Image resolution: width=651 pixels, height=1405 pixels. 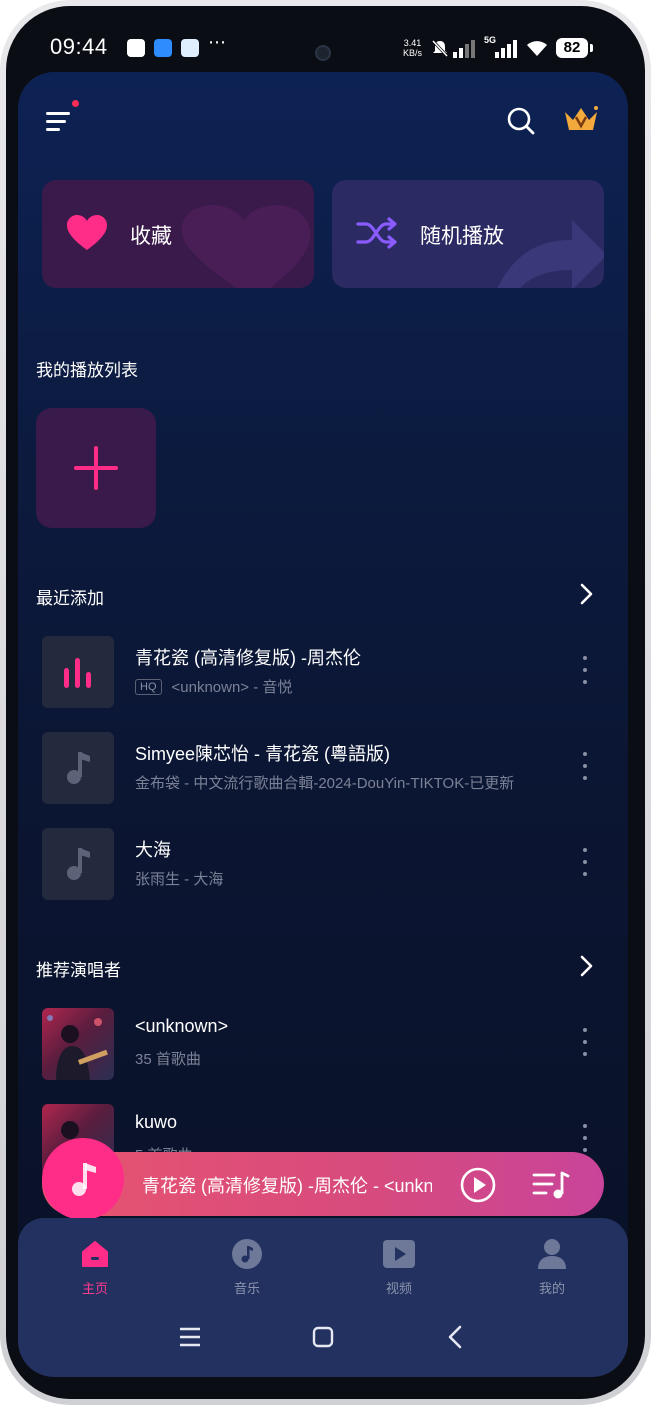 I want to click on list-item: <unknown> 35 首歌曲, so click(x=323, y=1044).